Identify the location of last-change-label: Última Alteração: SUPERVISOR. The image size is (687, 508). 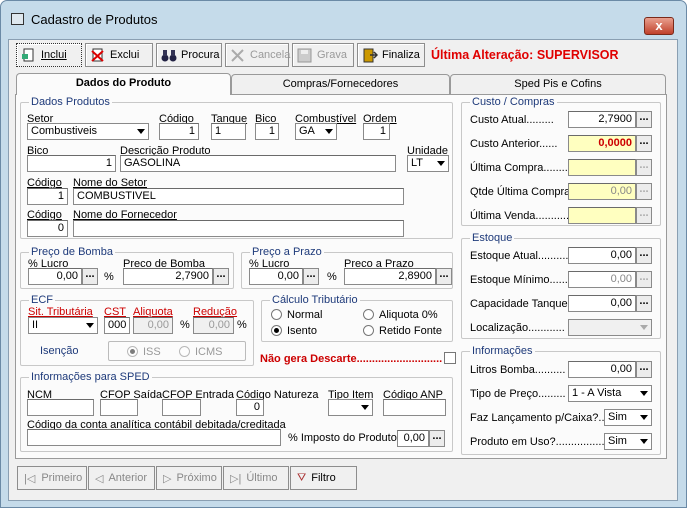
(525, 55).